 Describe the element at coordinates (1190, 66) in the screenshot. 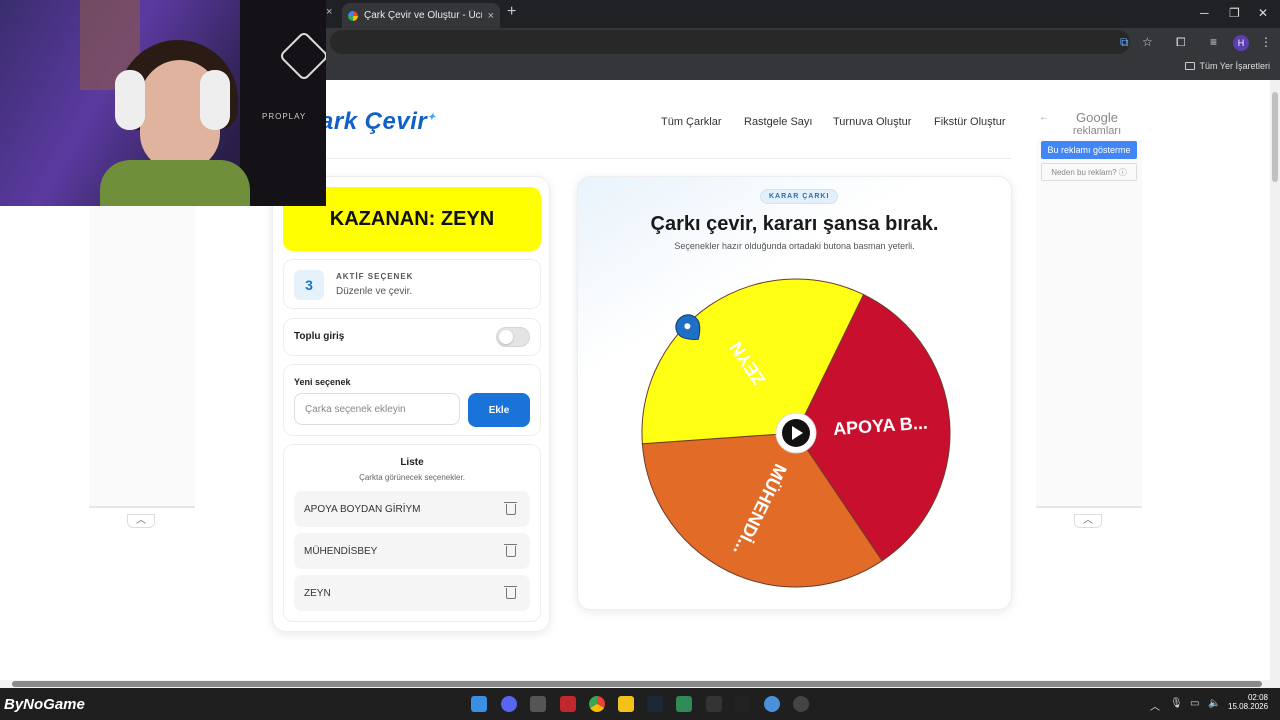

I see `folder-icon` at that location.